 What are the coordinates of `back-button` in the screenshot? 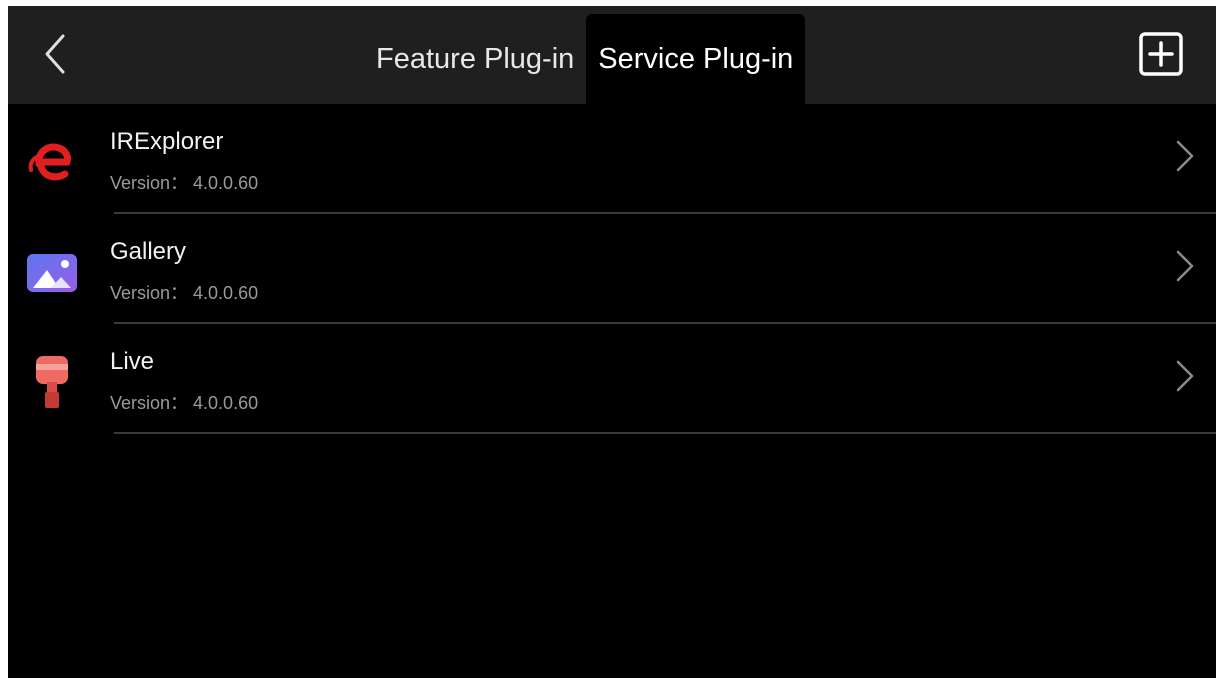 It's located at (56, 54).